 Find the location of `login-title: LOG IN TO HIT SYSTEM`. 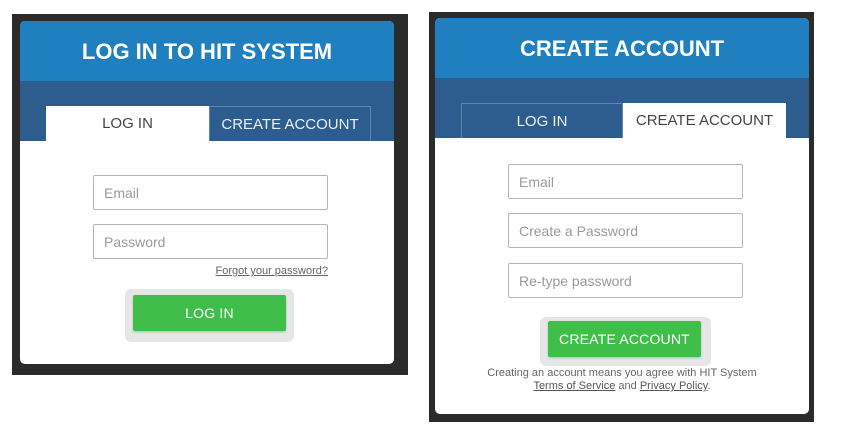

login-title: LOG IN TO HIT SYSTEM is located at coordinates (207, 51).